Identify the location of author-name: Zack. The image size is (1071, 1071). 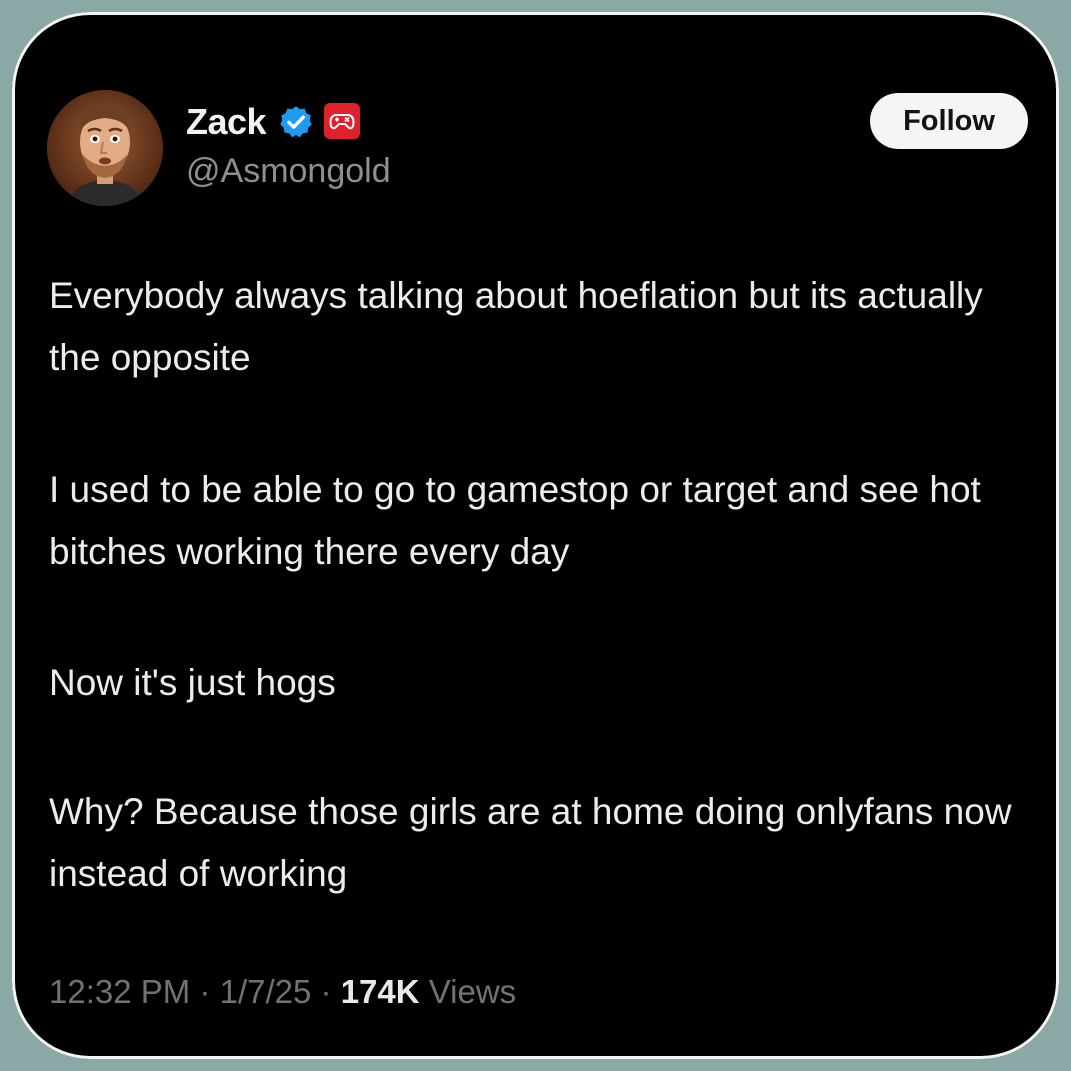
(226, 122).